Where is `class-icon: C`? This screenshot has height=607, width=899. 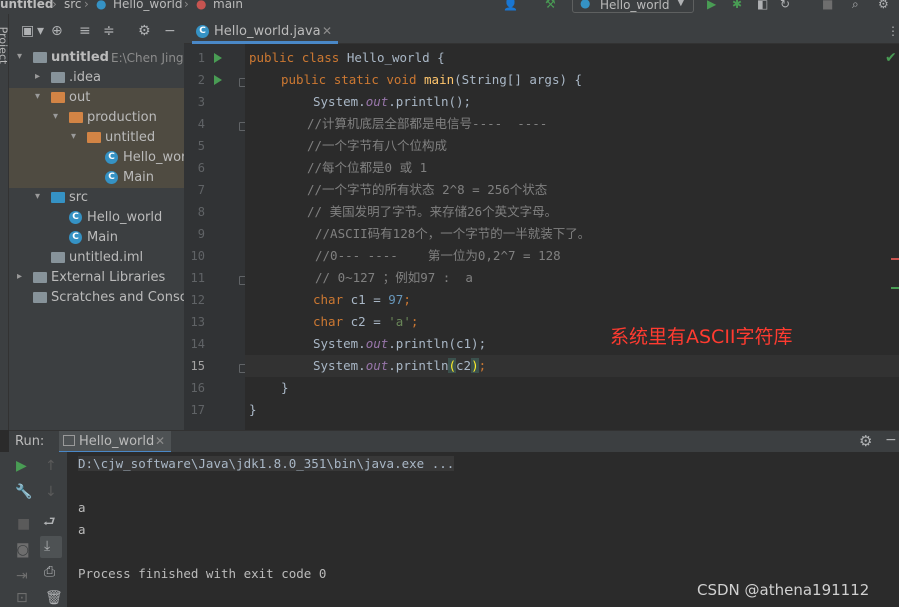 class-icon: C is located at coordinates (111, 157).